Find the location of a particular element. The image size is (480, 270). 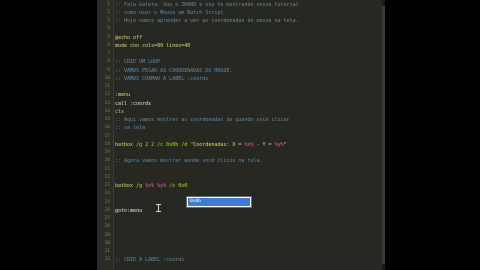

code-text: :menu is located at coordinates (122, 95).